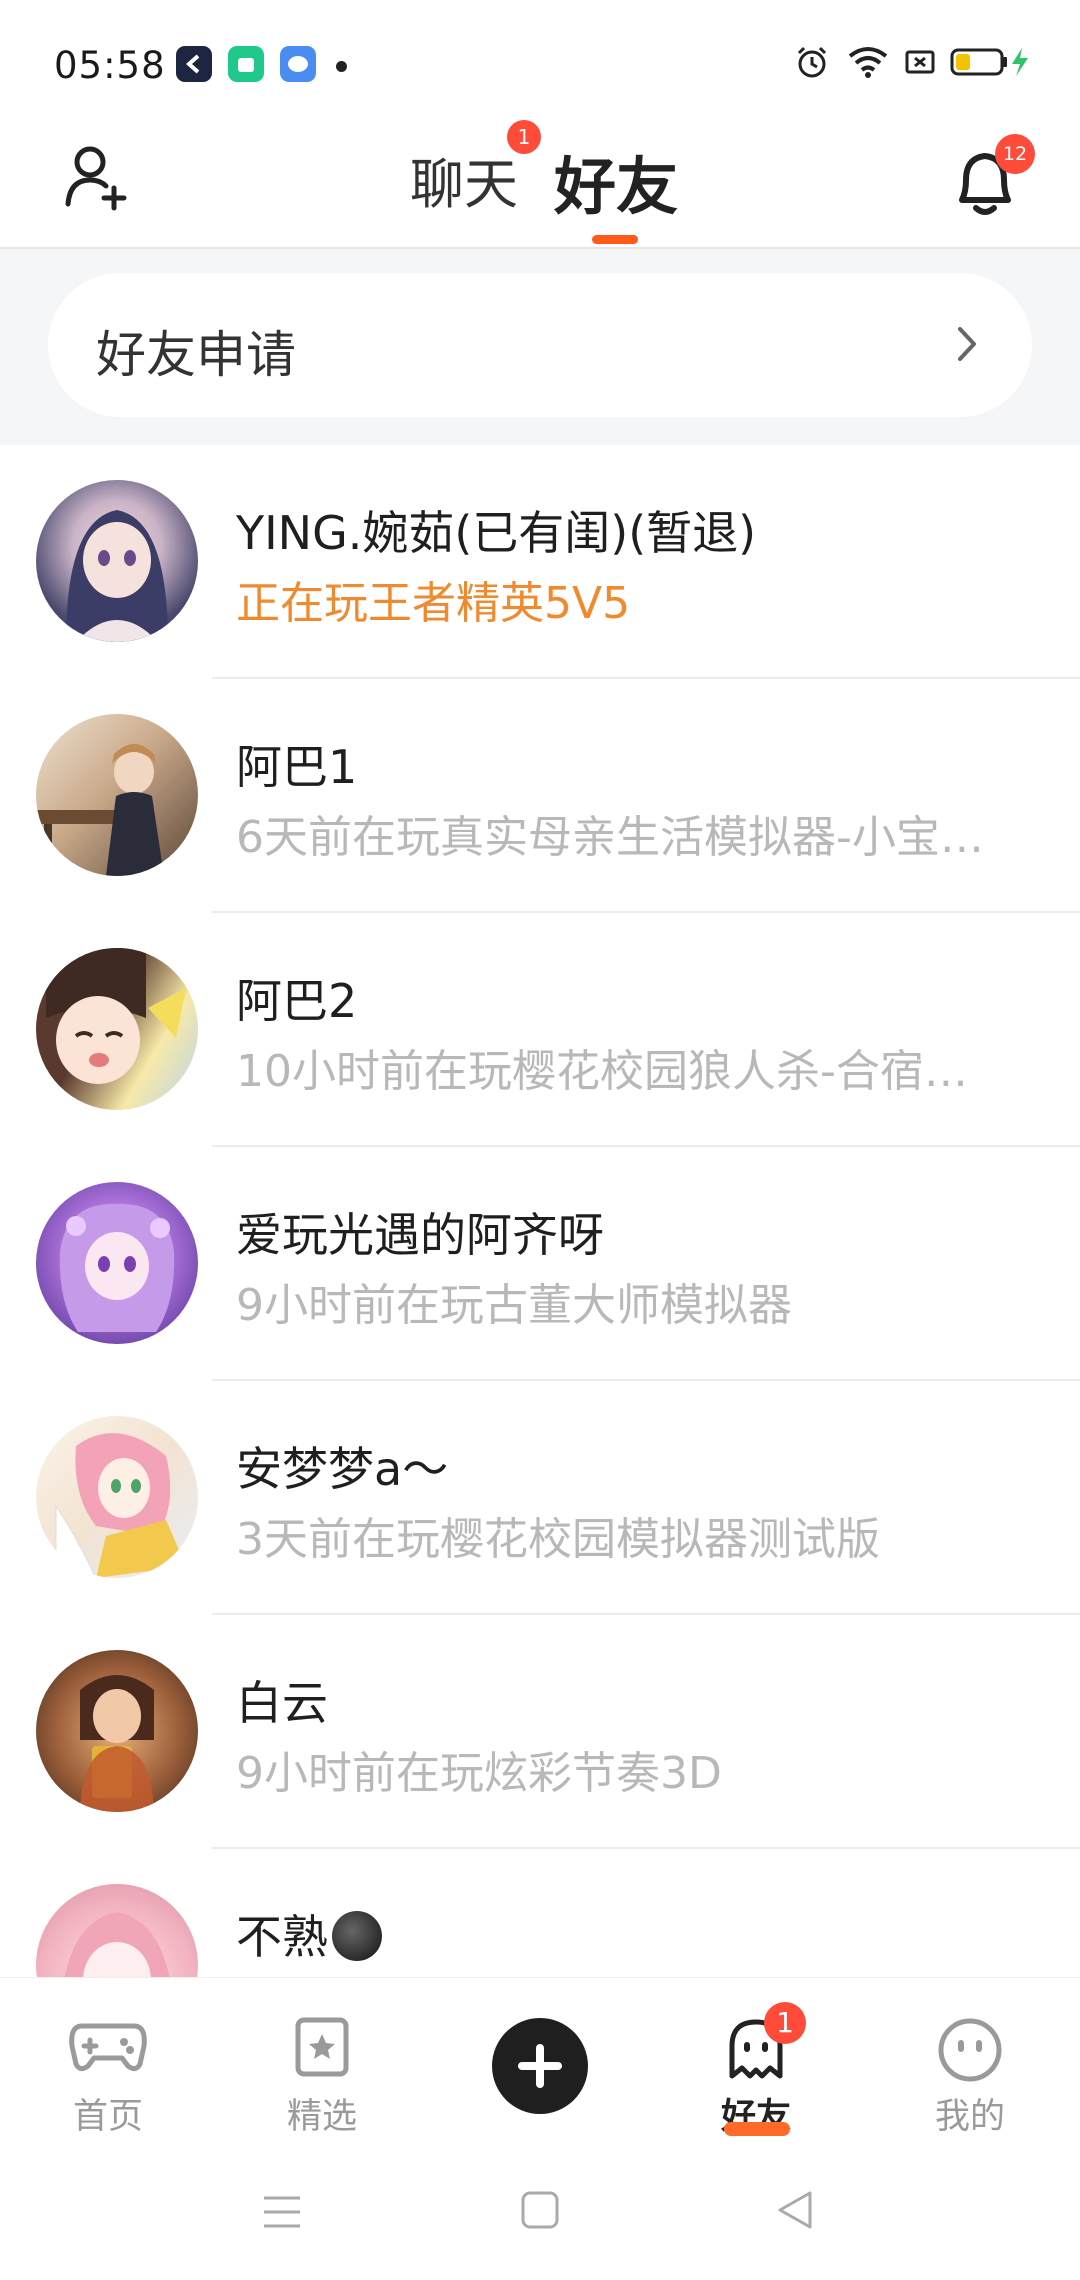 The image size is (1080, 2280). I want to click on status-bar: 05:58, so click(540, 60).